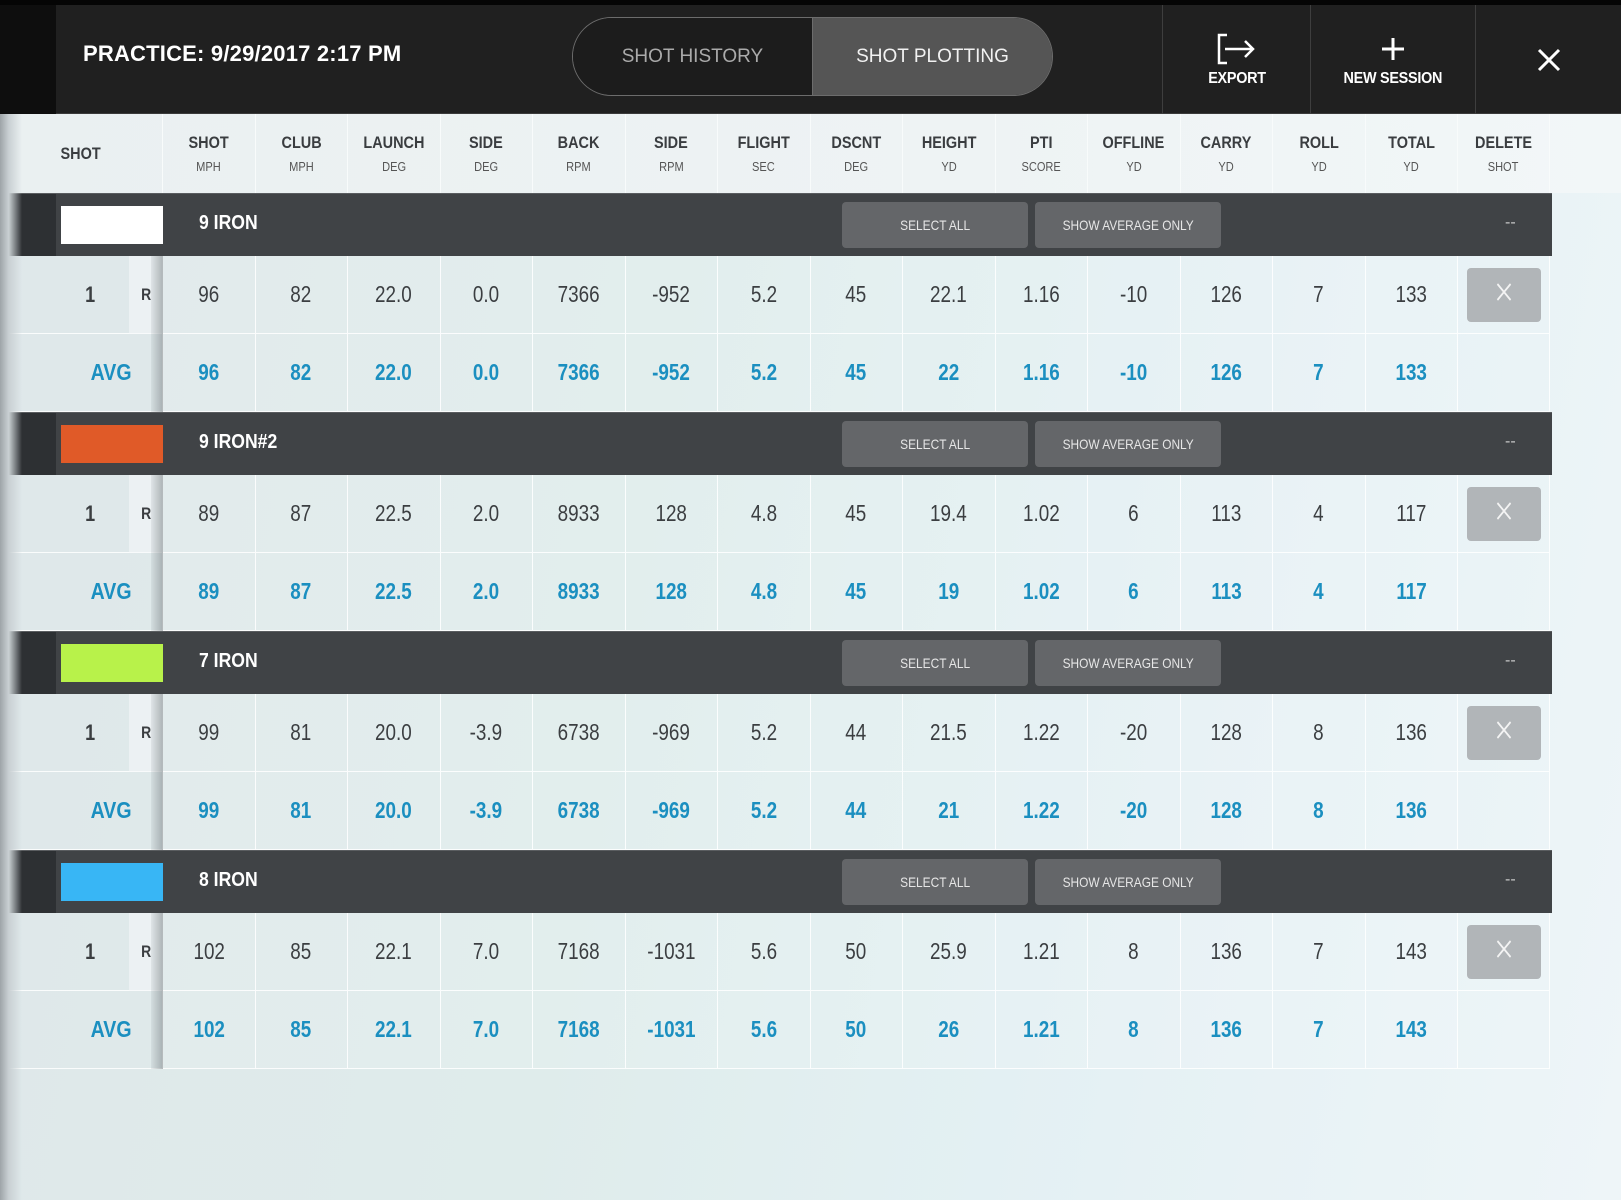 The width and height of the screenshot is (1621, 1200). What do you see at coordinates (394, 733) in the screenshot?
I see `metric-cell: 20.0` at bounding box center [394, 733].